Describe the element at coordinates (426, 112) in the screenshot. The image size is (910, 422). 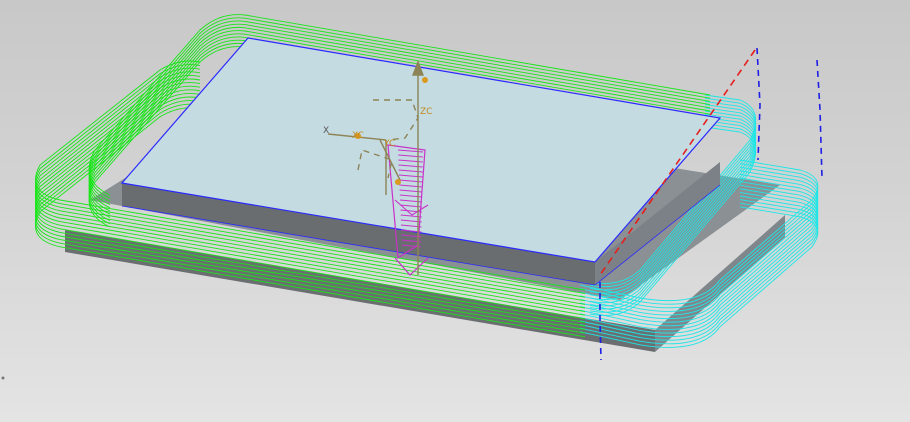
I see `label-zc: ZC` at that location.